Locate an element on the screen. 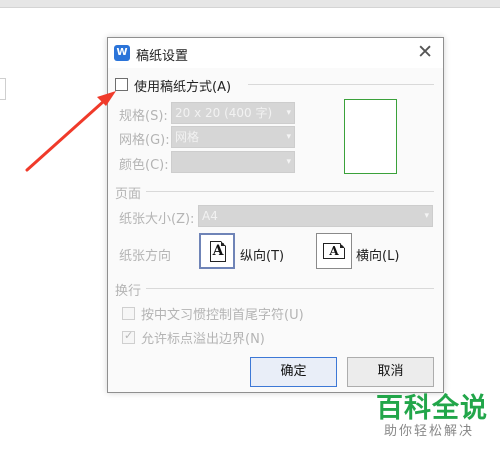 The width and height of the screenshot is (500, 449). annotation-arrow is located at coordinates (70, 131).